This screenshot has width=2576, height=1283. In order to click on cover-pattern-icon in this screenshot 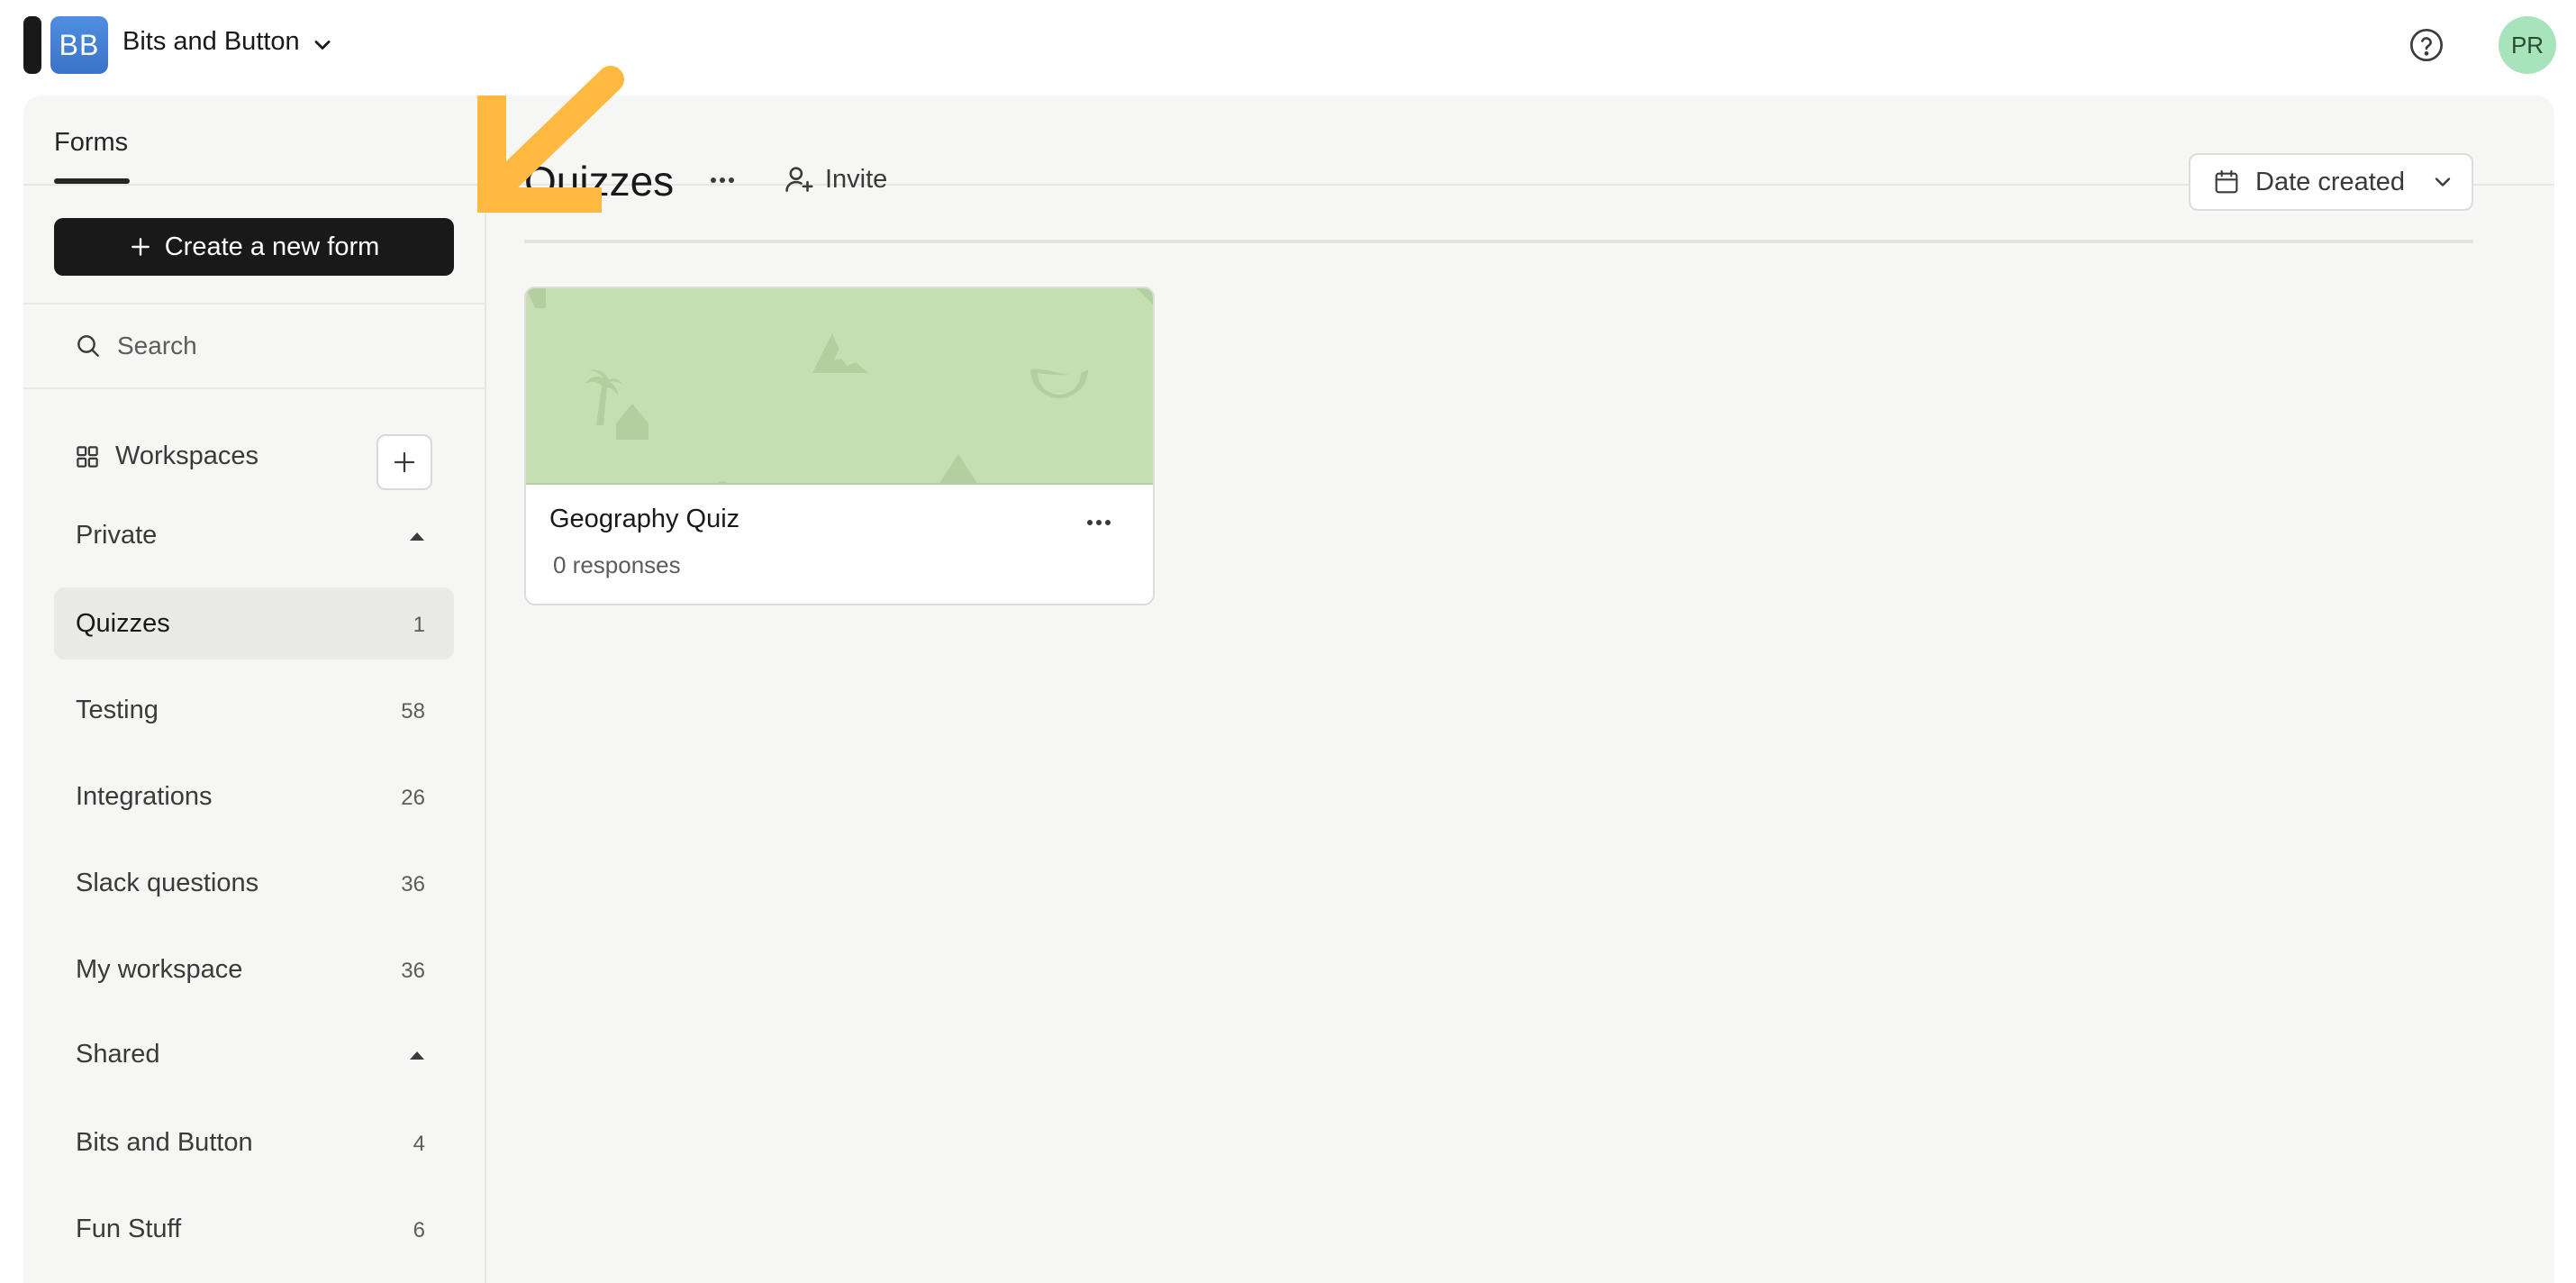, I will do `click(839, 392)`.